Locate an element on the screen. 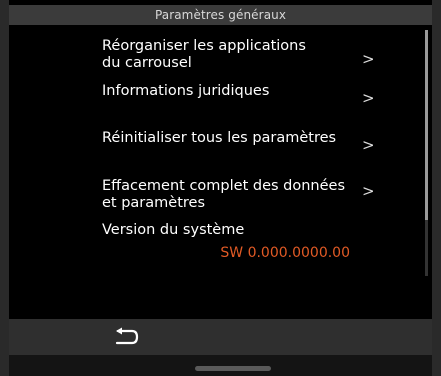  system-version: Version du système SW 0.000.0000.00 is located at coordinates (227, 242).